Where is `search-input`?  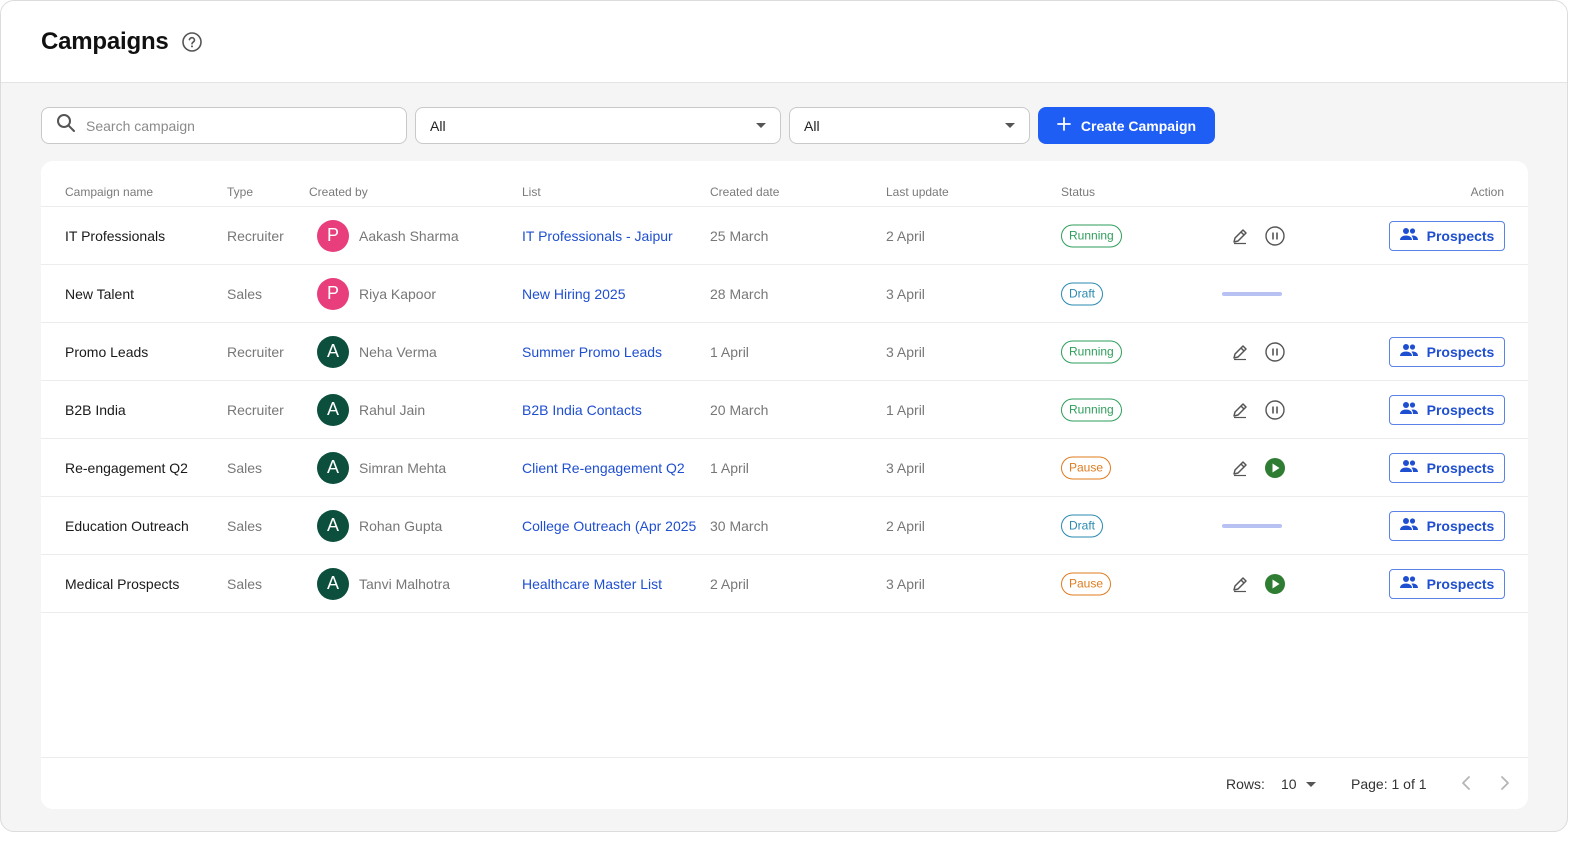 search-input is located at coordinates (236, 125).